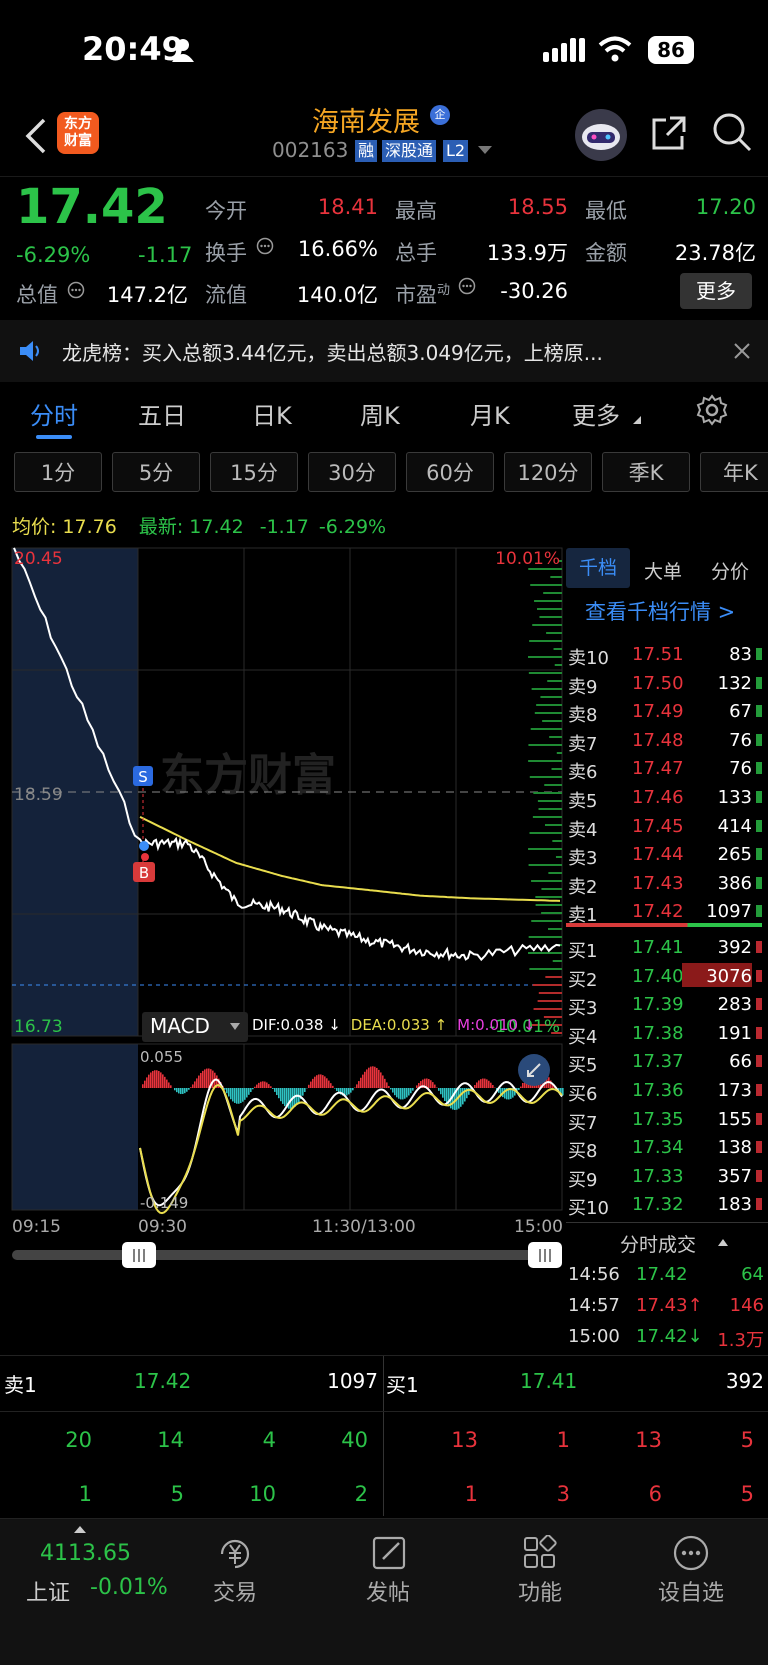 The width and height of the screenshot is (768, 1665). I want to click on bid-row: 买9 17.33 357, so click(667, 1176).